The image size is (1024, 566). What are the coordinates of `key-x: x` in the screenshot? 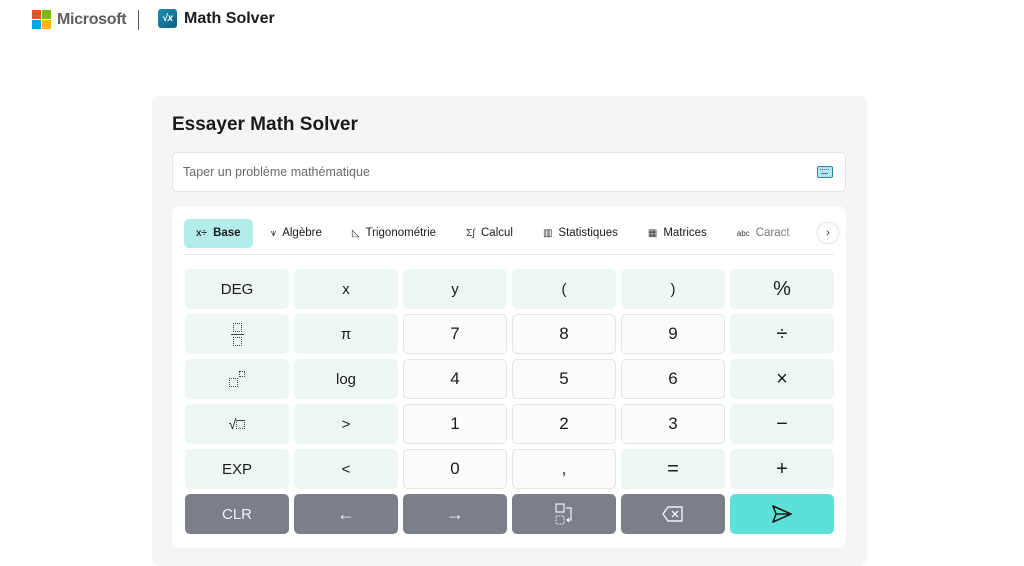 It's located at (346, 289).